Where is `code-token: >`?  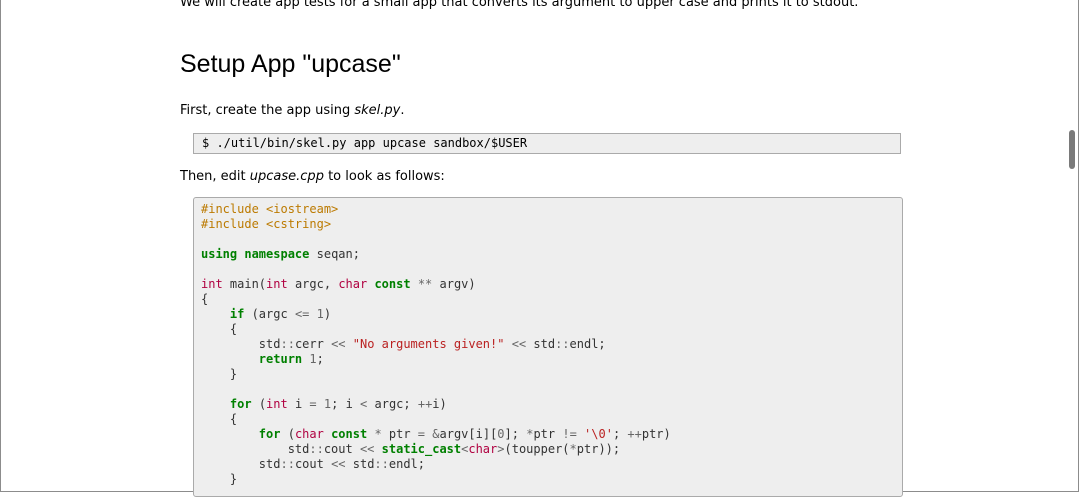
code-token: > is located at coordinates (501, 449).